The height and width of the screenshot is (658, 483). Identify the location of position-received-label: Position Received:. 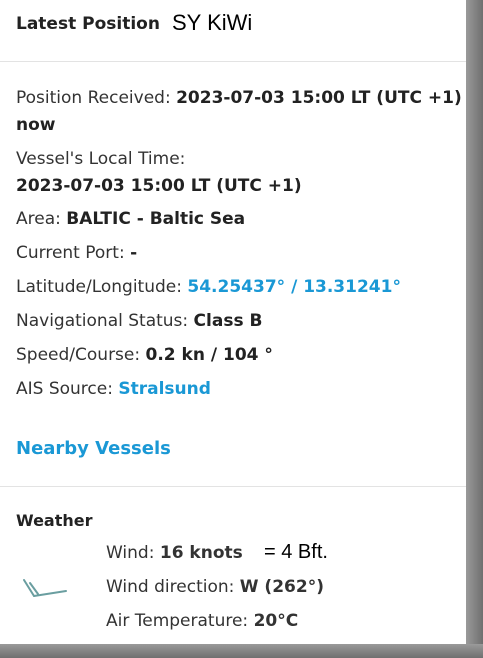
(93, 98).